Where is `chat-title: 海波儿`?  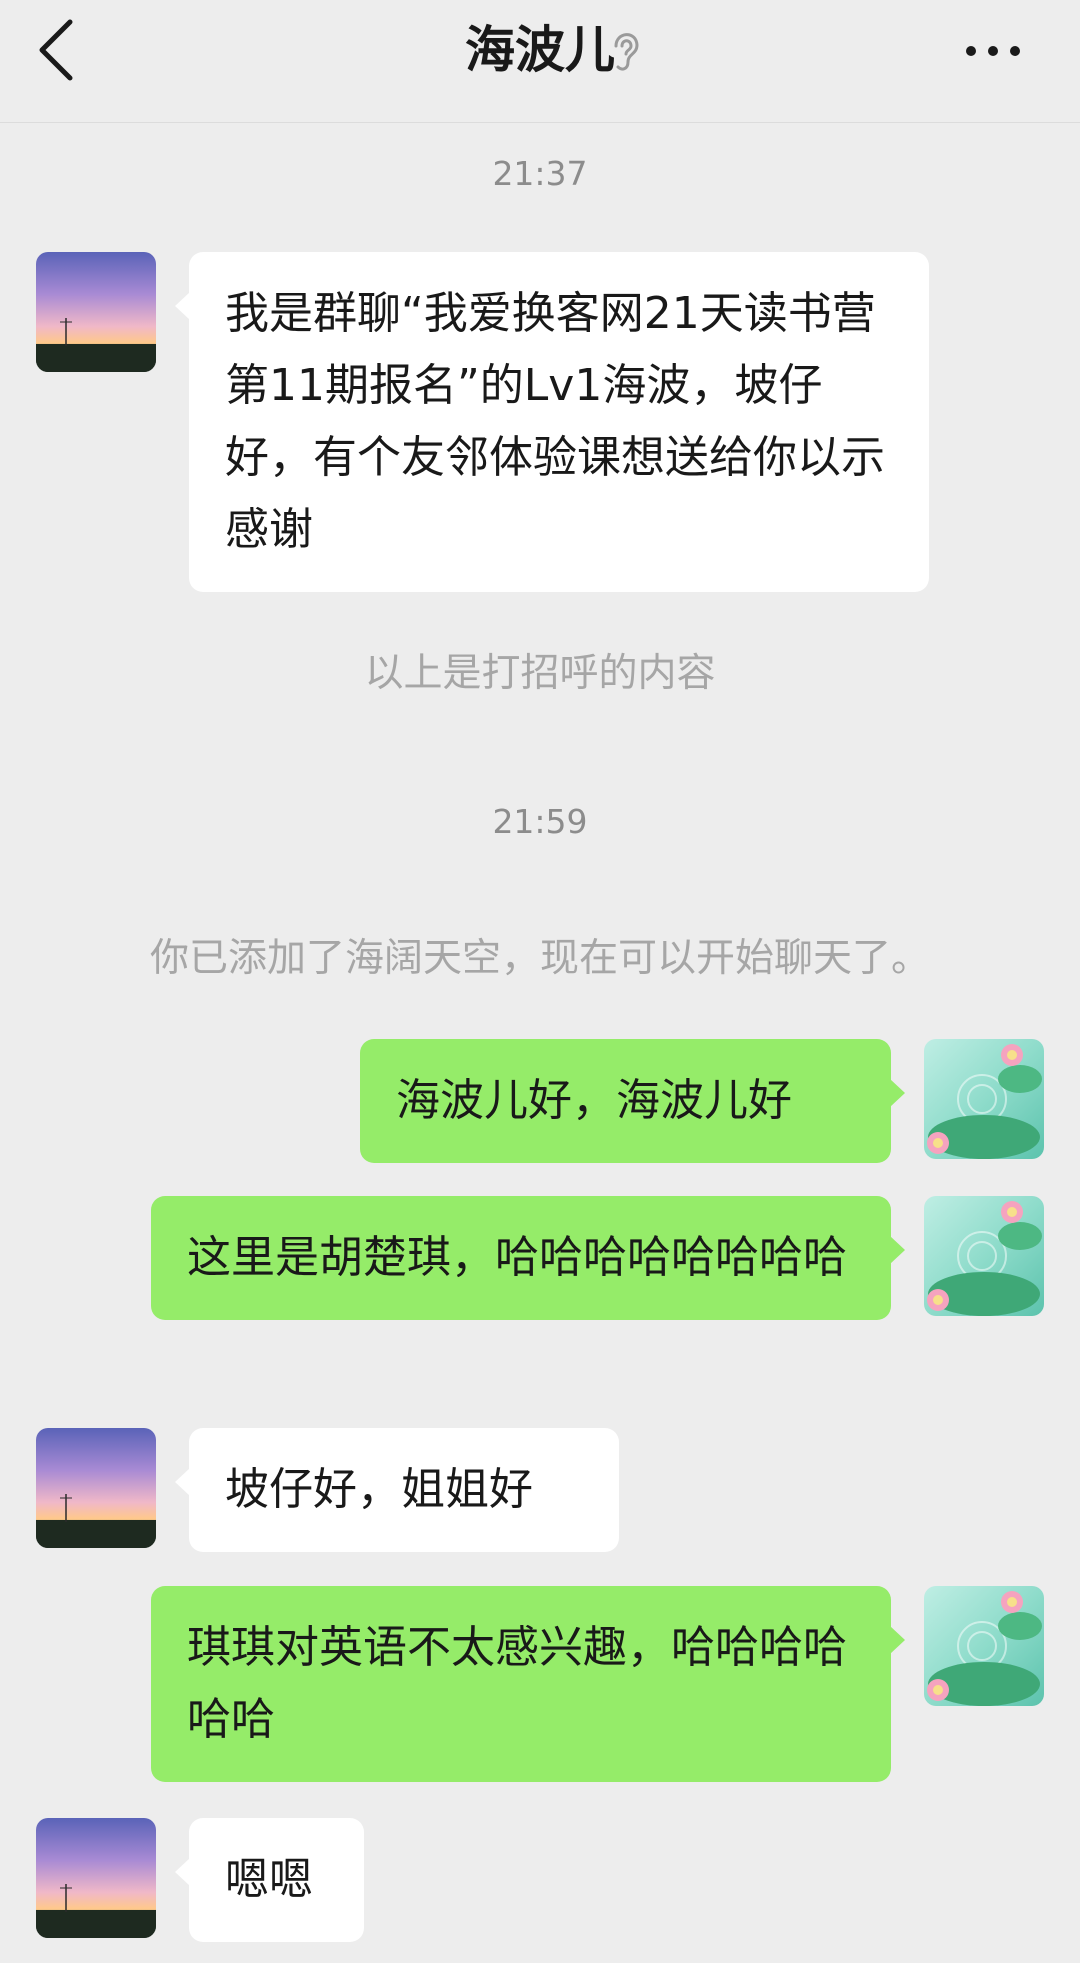 chat-title: 海波儿 is located at coordinates (540, 50).